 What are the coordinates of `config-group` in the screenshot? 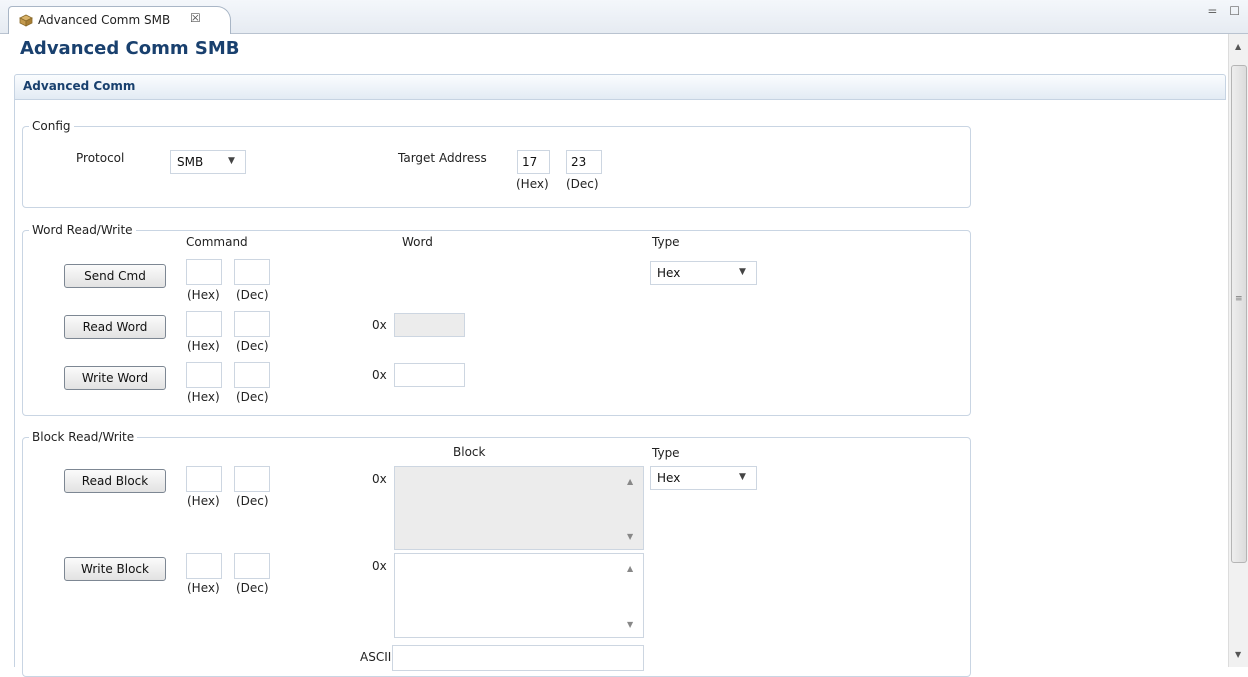 It's located at (496, 167).